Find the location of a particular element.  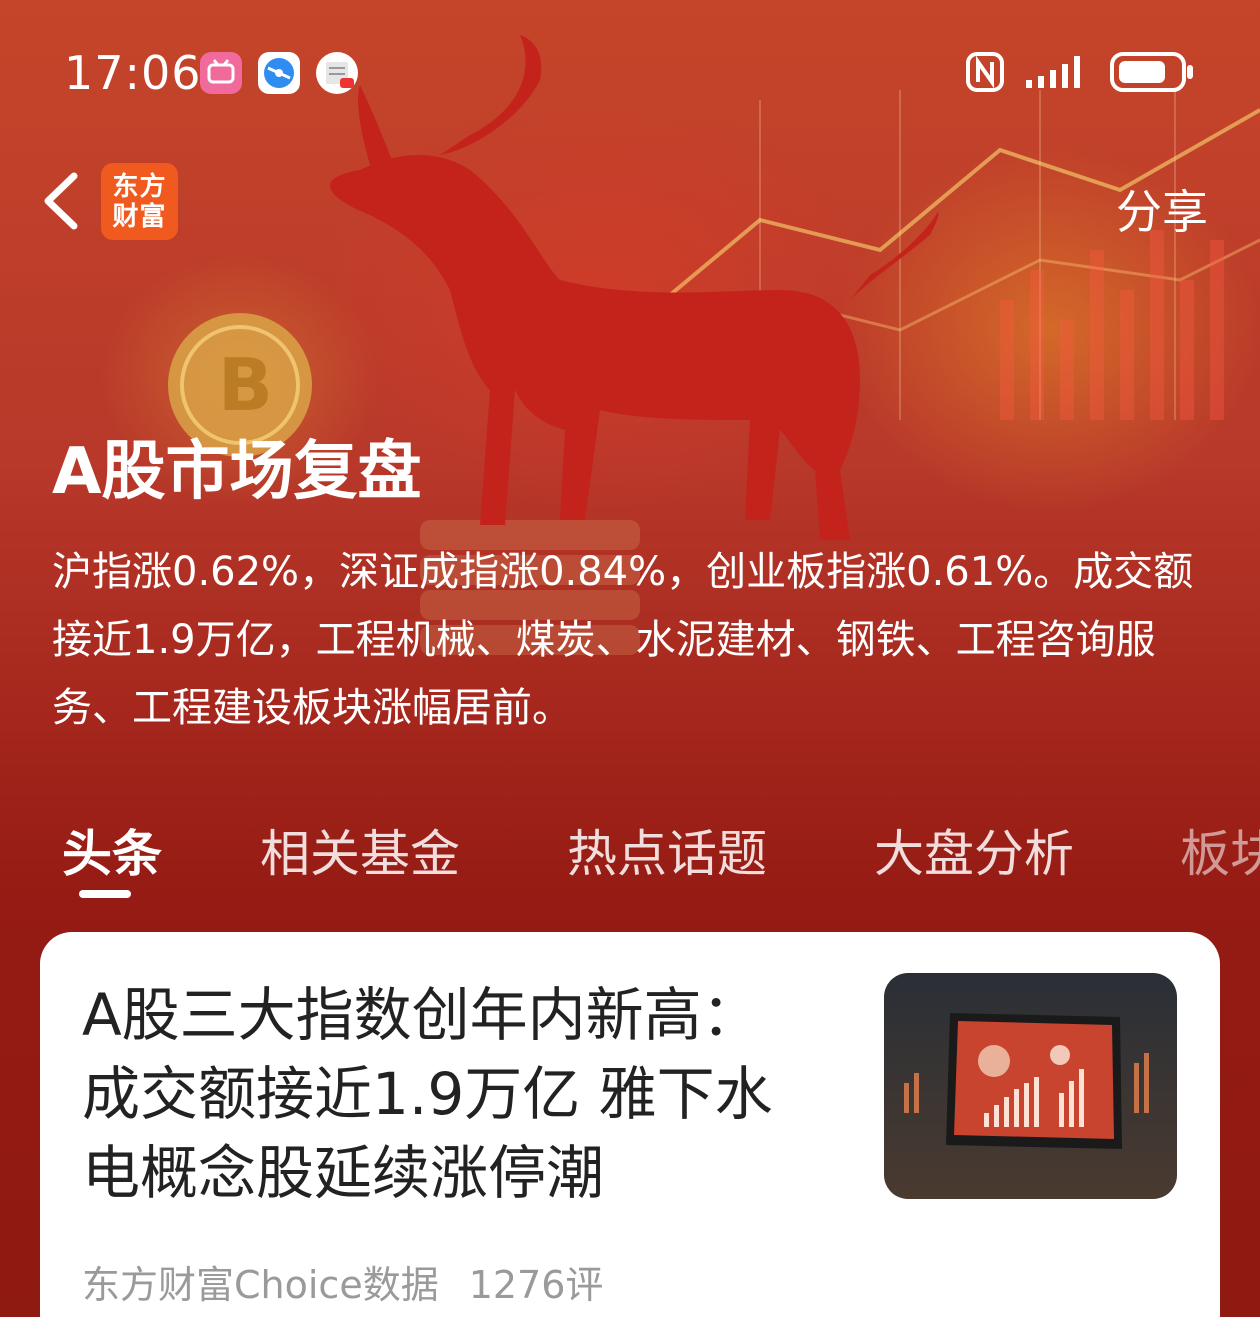

article-meta: 东方财富Choice数据 1276评 is located at coordinates (342, 1281).